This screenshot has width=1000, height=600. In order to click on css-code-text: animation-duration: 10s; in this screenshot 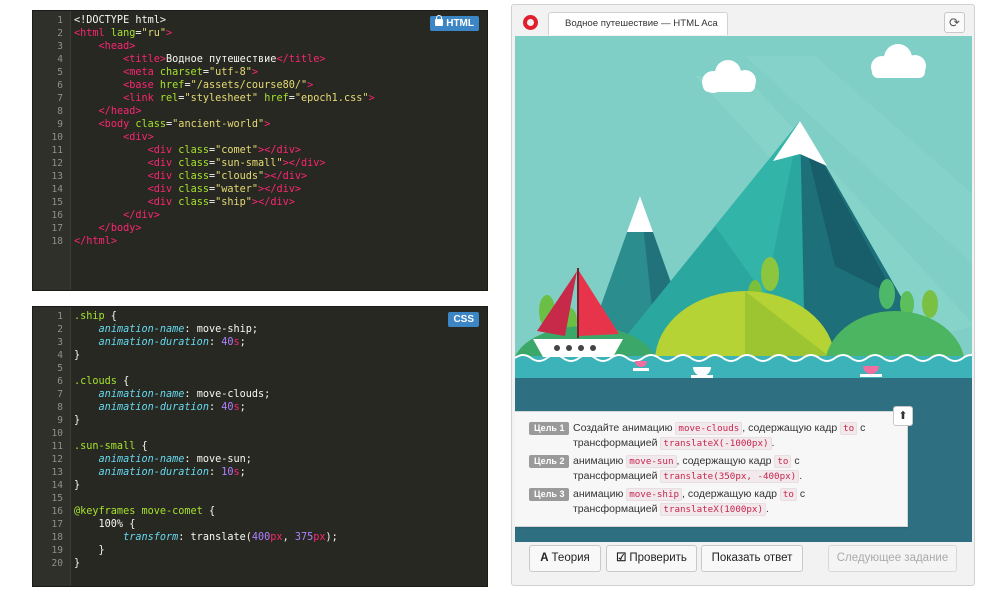, I will do `click(172, 472)`.